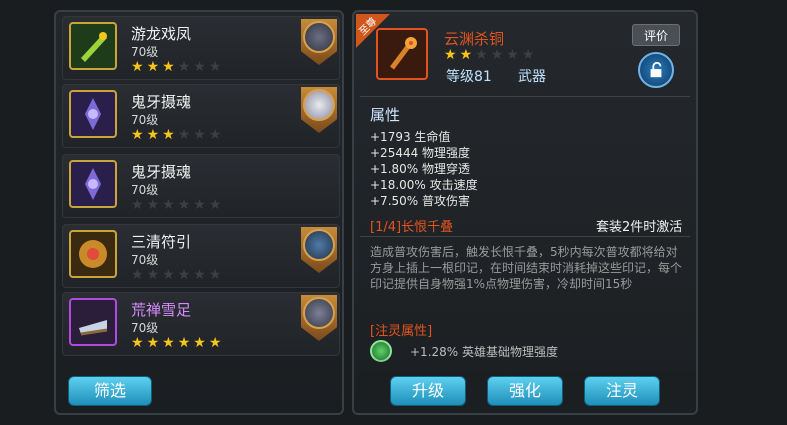 The image size is (787, 425). Describe the element at coordinates (161, 310) in the screenshot. I see `item-name: 荒禅雪足` at that location.